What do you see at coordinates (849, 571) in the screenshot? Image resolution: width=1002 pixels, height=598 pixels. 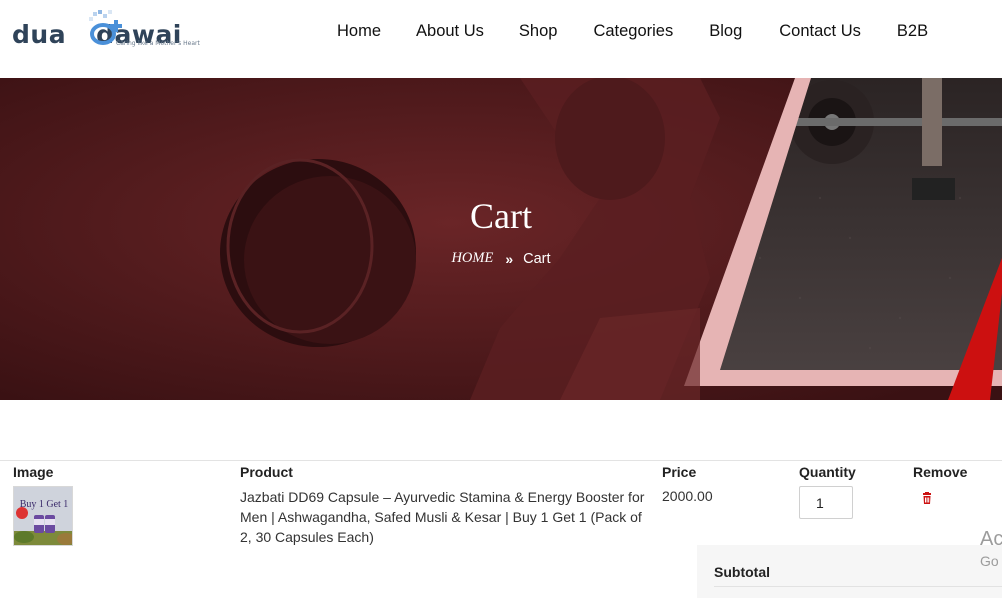 I see `cart-totals: Subtotal` at bounding box center [849, 571].